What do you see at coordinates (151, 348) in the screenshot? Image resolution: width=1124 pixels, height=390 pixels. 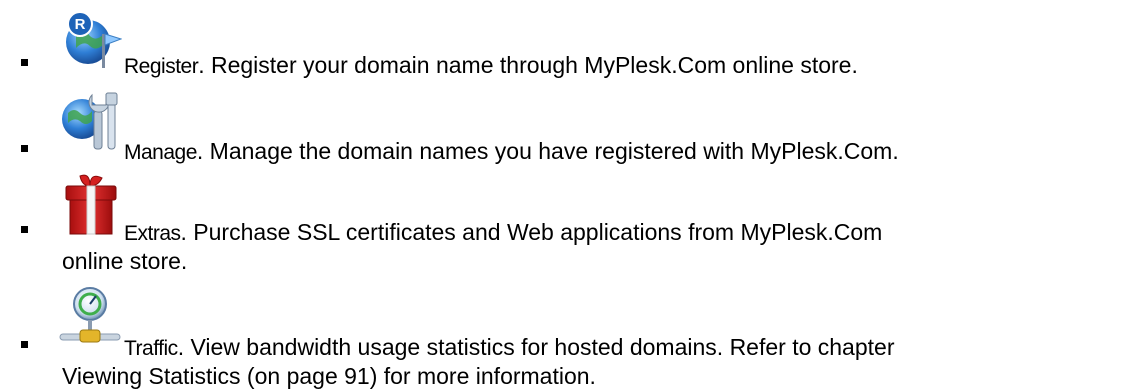 I see `traffic-label: Traffic` at bounding box center [151, 348].